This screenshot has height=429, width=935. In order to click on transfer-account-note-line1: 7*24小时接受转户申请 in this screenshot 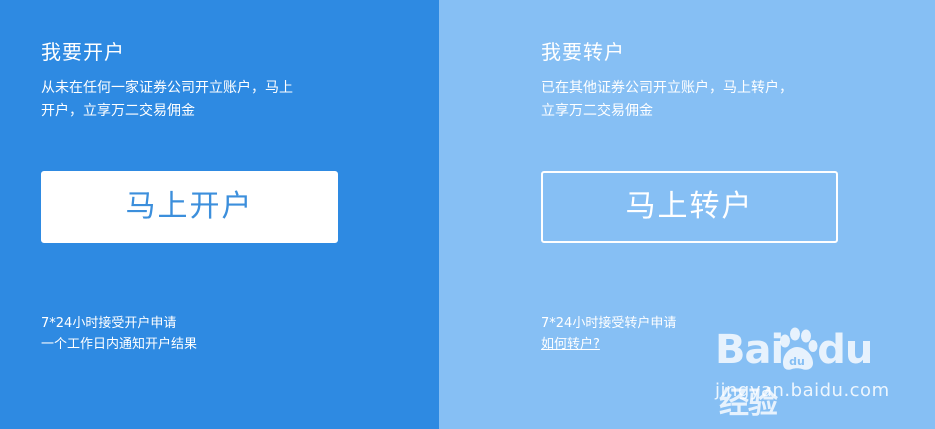, I will do `click(609, 323)`.